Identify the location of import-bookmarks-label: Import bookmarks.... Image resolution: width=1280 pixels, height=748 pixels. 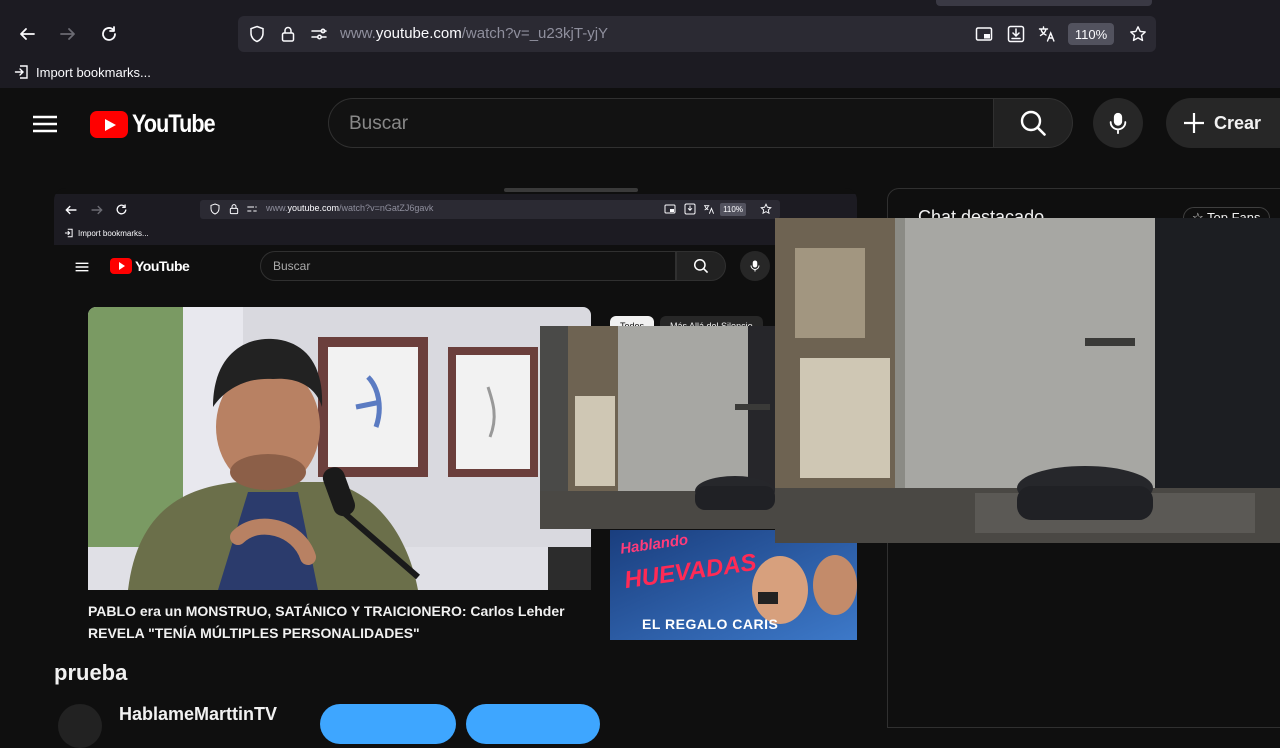
(93, 72).